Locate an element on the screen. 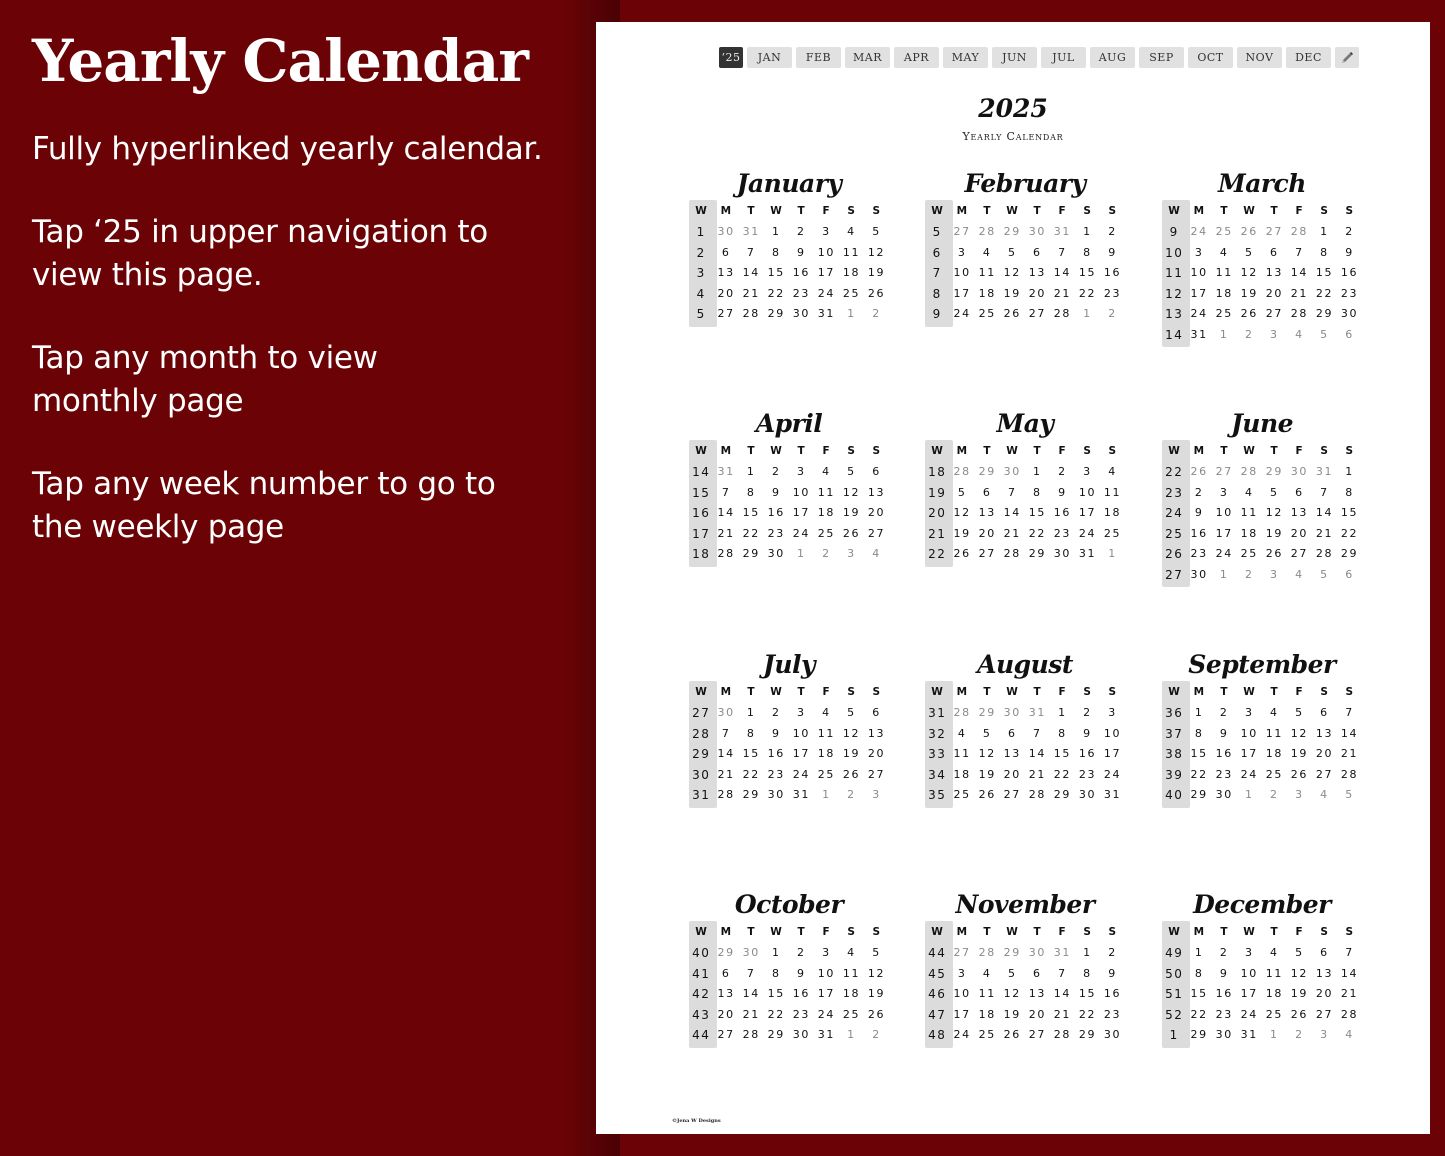  day-cell: 9 is located at coordinates (1224, 973).